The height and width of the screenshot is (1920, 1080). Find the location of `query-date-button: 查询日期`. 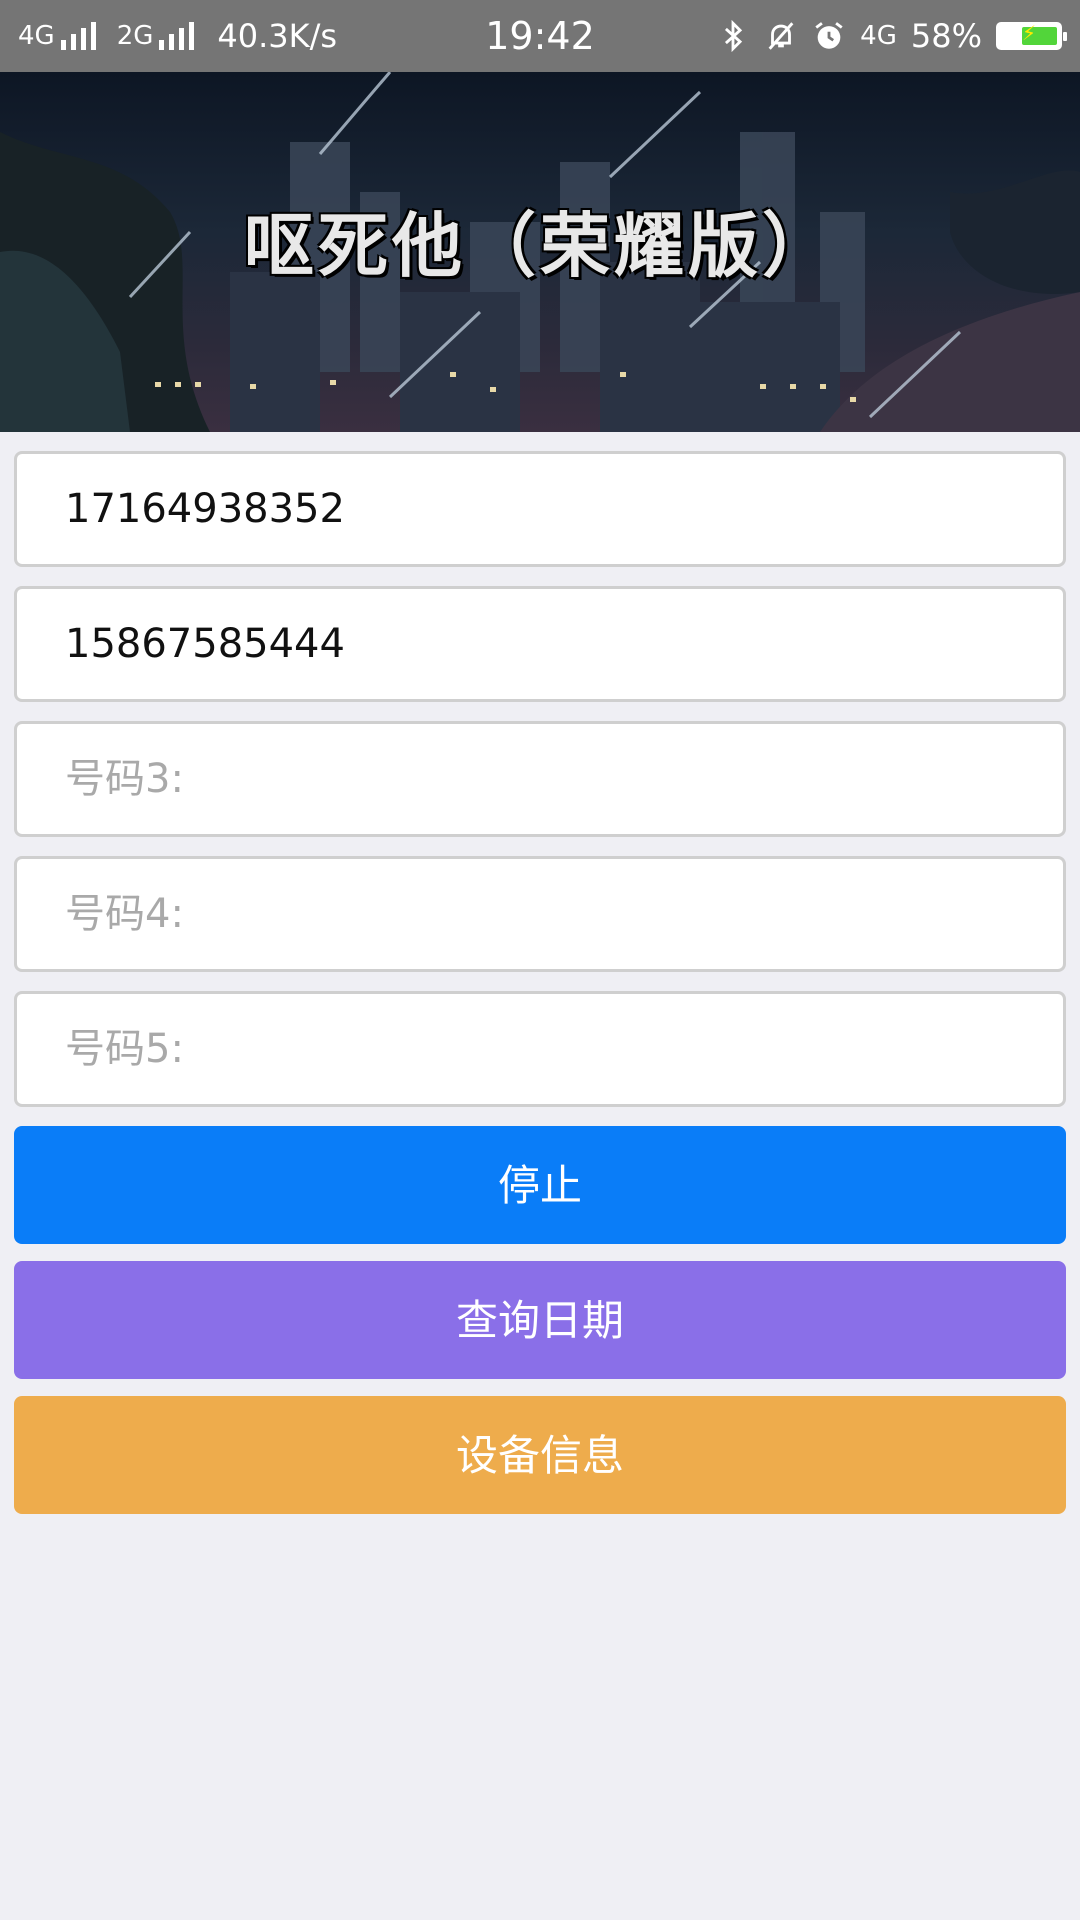

query-date-button: 查询日期 is located at coordinates (540, 1320).